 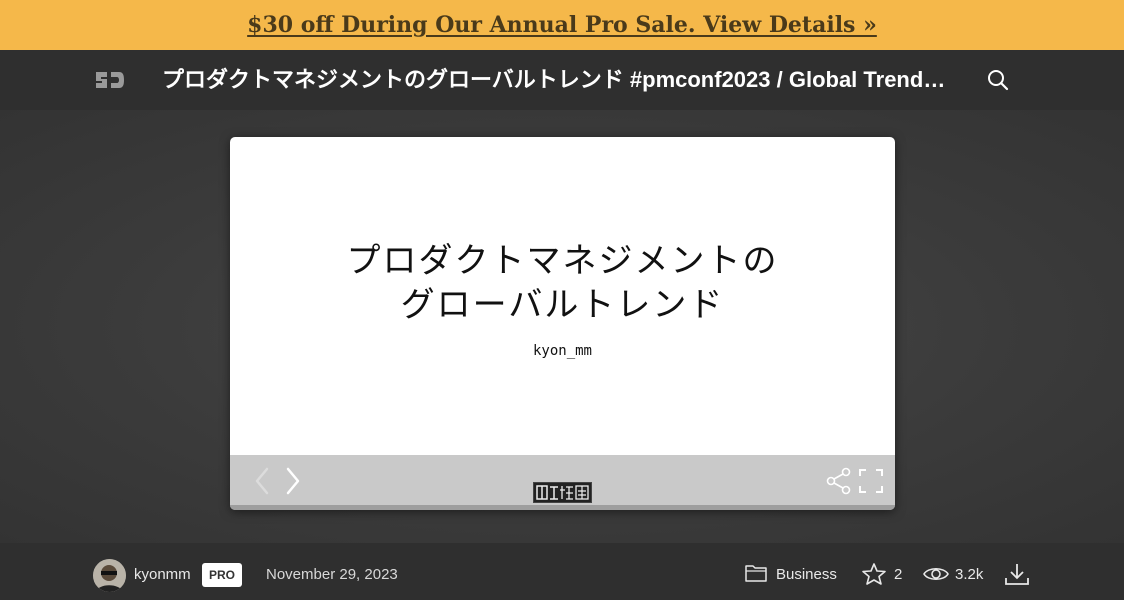 What do you see at coordinates (262, 481) in the screenshot?
I see `chevron-left-icon` at bounding box center [262, 481].